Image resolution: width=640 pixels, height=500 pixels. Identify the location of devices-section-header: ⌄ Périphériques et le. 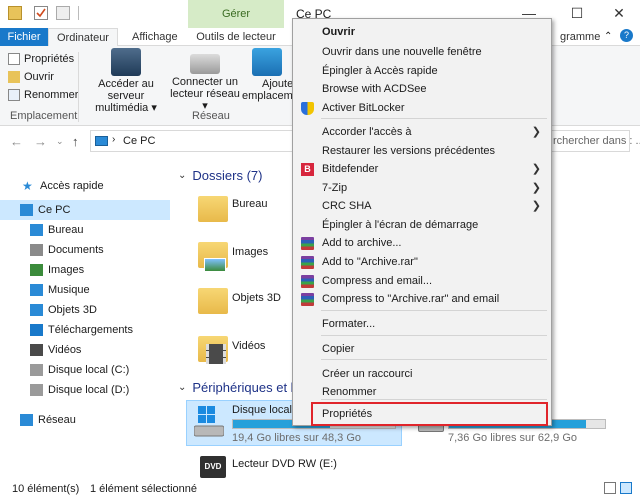
(239, 387).